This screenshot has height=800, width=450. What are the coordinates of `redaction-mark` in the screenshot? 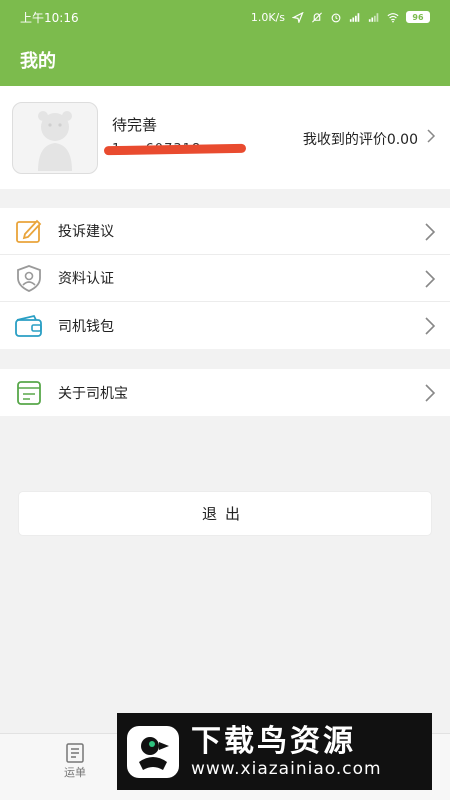 It's located at (175, 149).